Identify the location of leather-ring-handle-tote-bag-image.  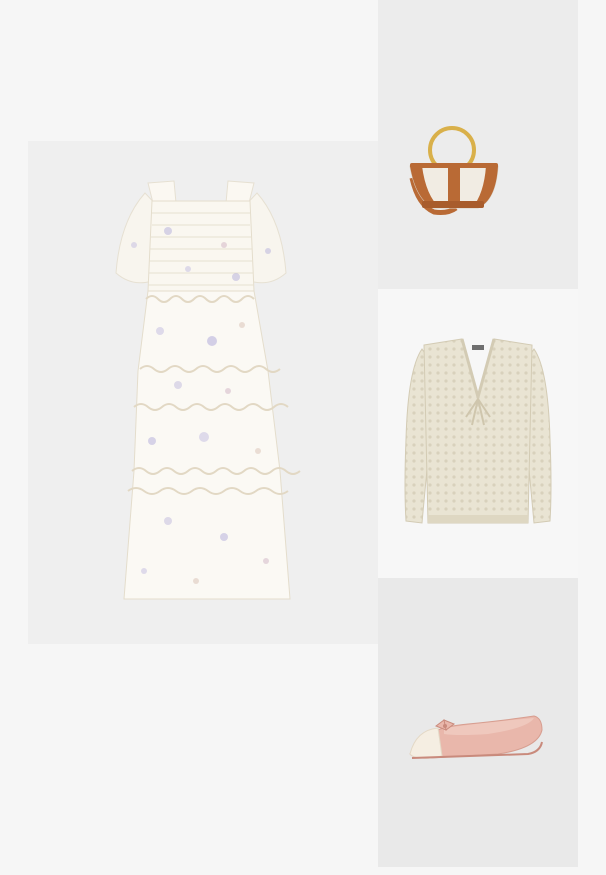
(454, 170).